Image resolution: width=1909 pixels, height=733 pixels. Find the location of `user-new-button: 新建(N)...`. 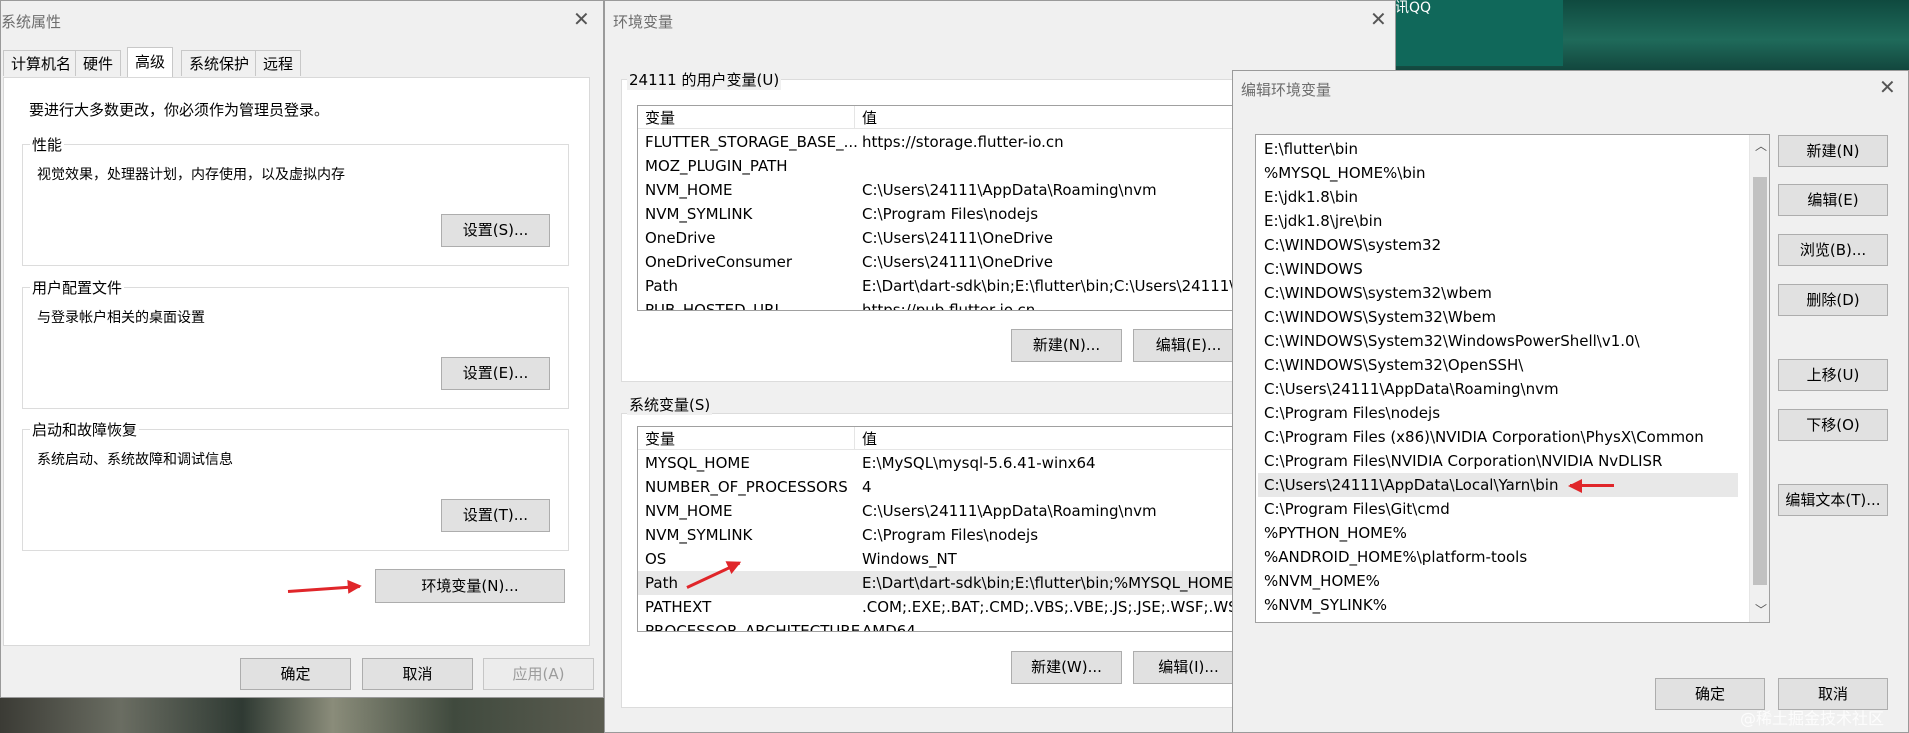

user-new-button: 新建(N)... is located at coordinates (1066, 345).